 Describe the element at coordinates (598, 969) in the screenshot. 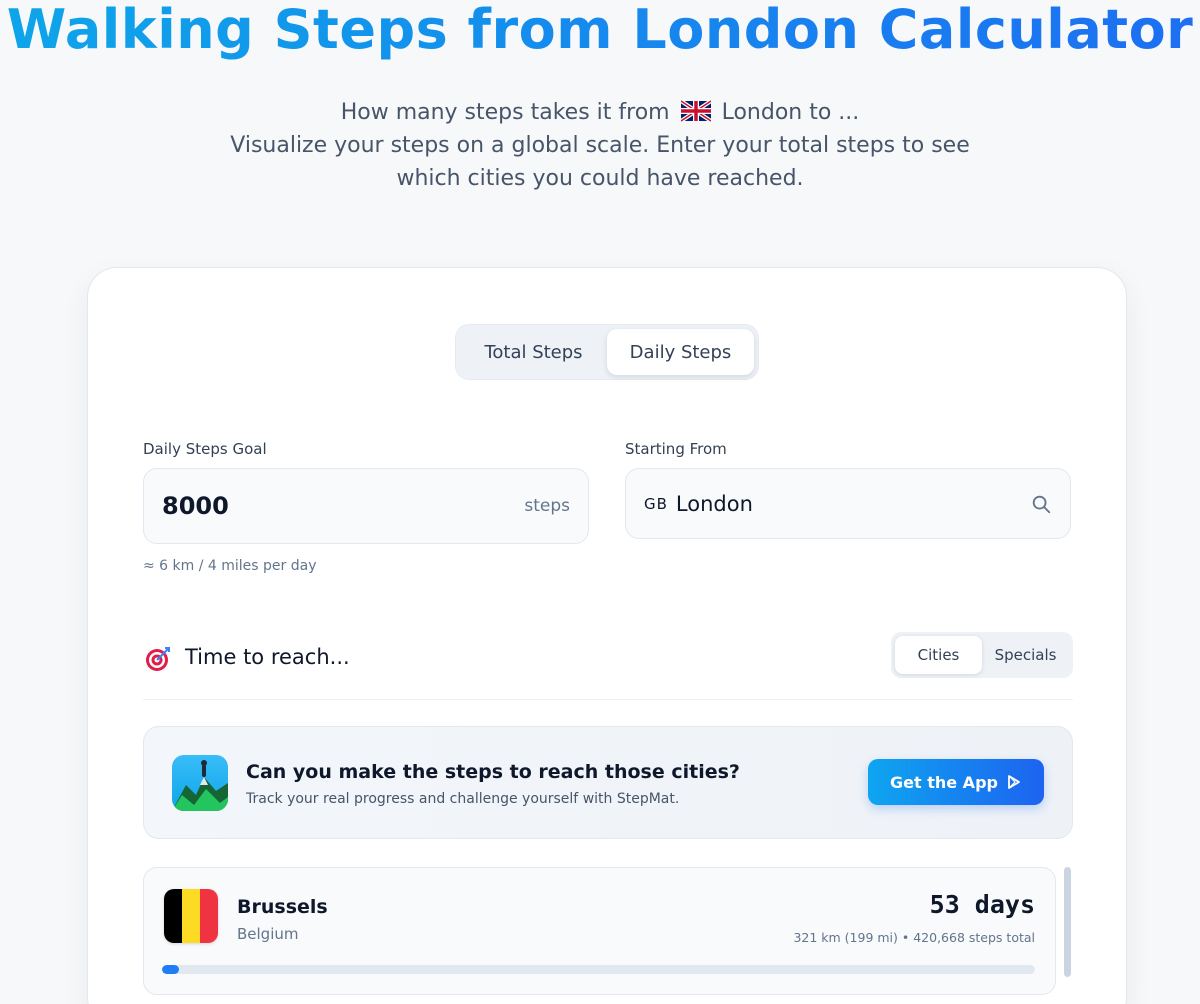

I see `destination-progress-track` at that location.